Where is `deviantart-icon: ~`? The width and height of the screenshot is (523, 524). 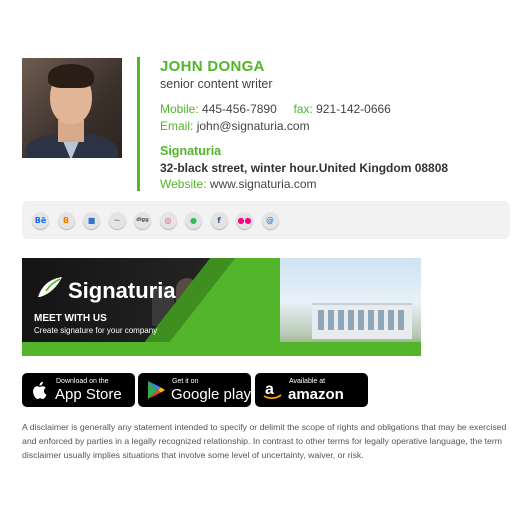
deviantart-icon: ~ is located at coordinates (117, 220).